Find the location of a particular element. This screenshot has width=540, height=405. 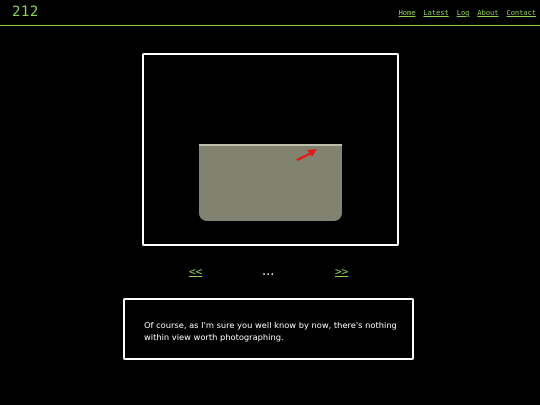

nav-latest-link: Latest is located at coordinates (435, 13).